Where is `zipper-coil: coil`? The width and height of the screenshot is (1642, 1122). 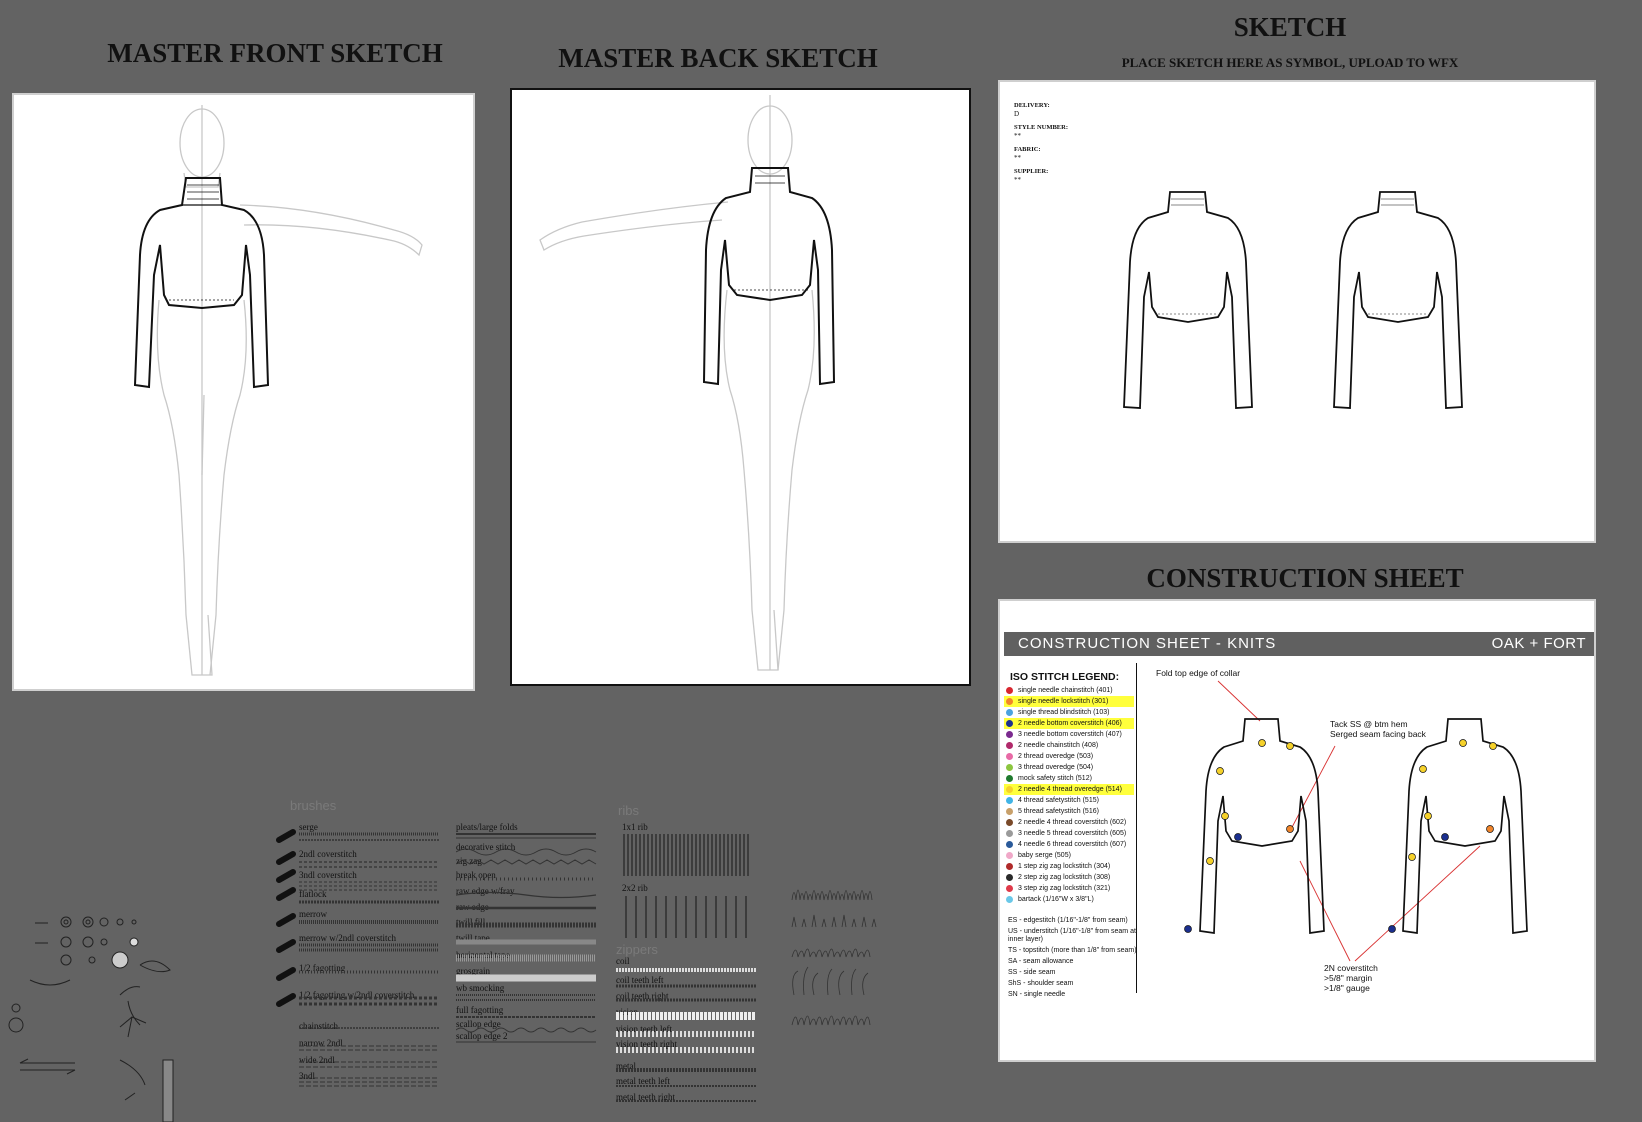
zipper-coil: coil is located at coordinates (623, 961).